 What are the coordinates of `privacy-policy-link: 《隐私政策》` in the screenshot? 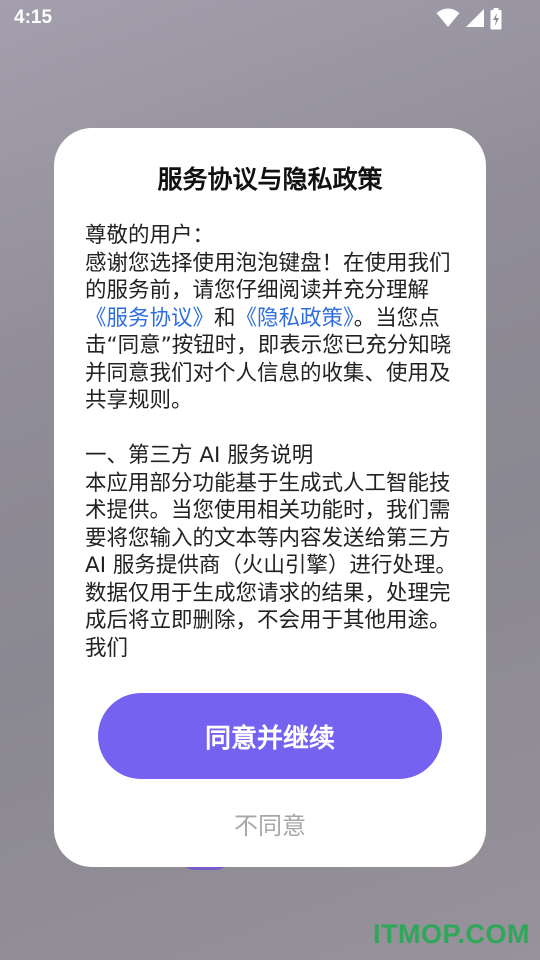 It's located at (295, 318).